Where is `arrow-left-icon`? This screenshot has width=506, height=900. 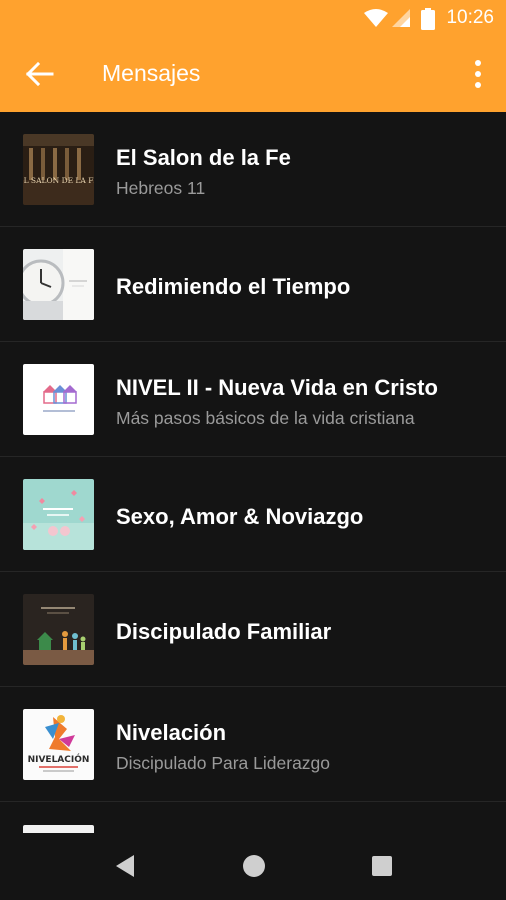 arrow-left-icon is located at coordinates (39, 74).